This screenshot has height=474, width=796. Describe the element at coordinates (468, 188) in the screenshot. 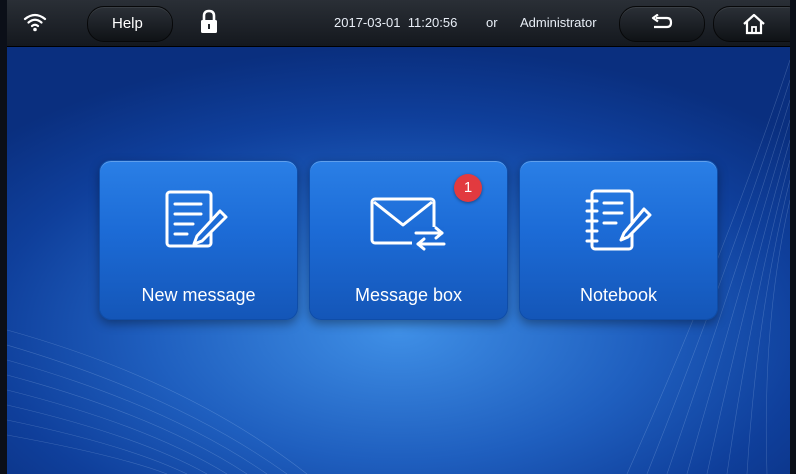

I see `unread-badge: 1` at that location.